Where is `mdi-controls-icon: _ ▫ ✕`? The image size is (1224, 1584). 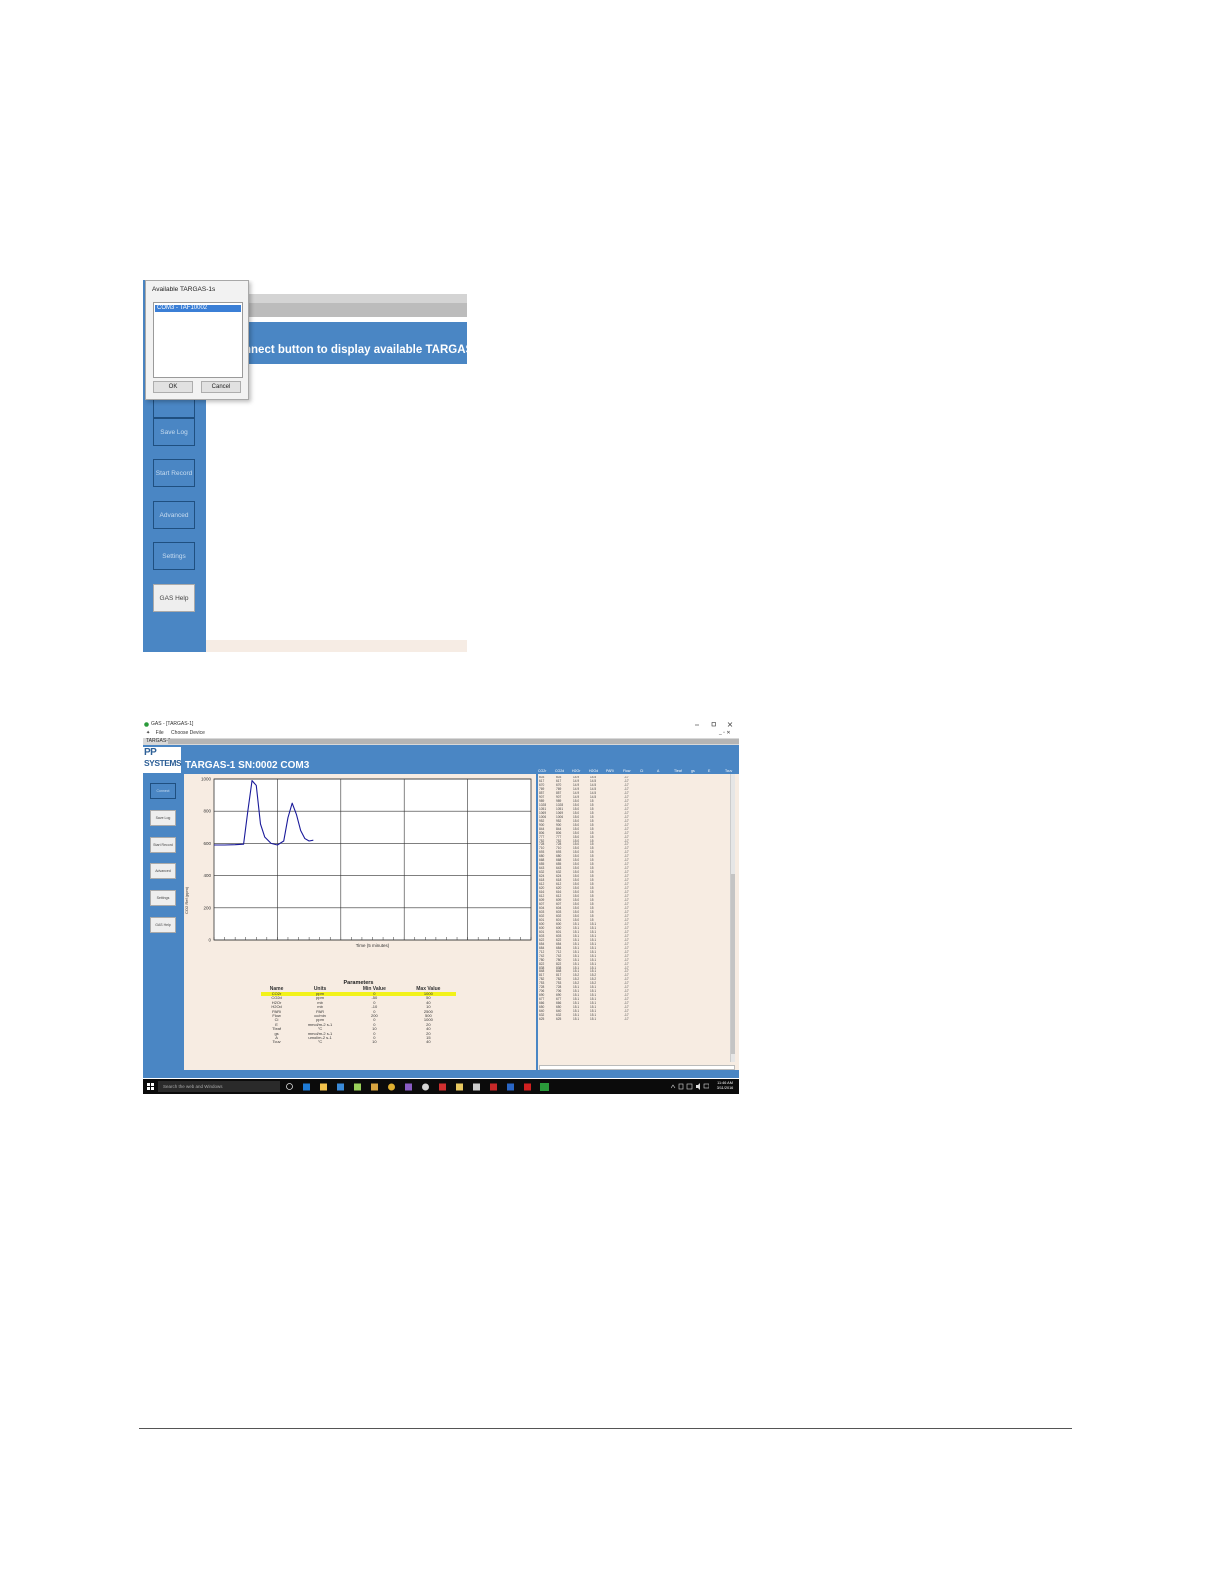 mdi-controls-icon: _ ▫ ✕ is located at coordinates (725, 733).